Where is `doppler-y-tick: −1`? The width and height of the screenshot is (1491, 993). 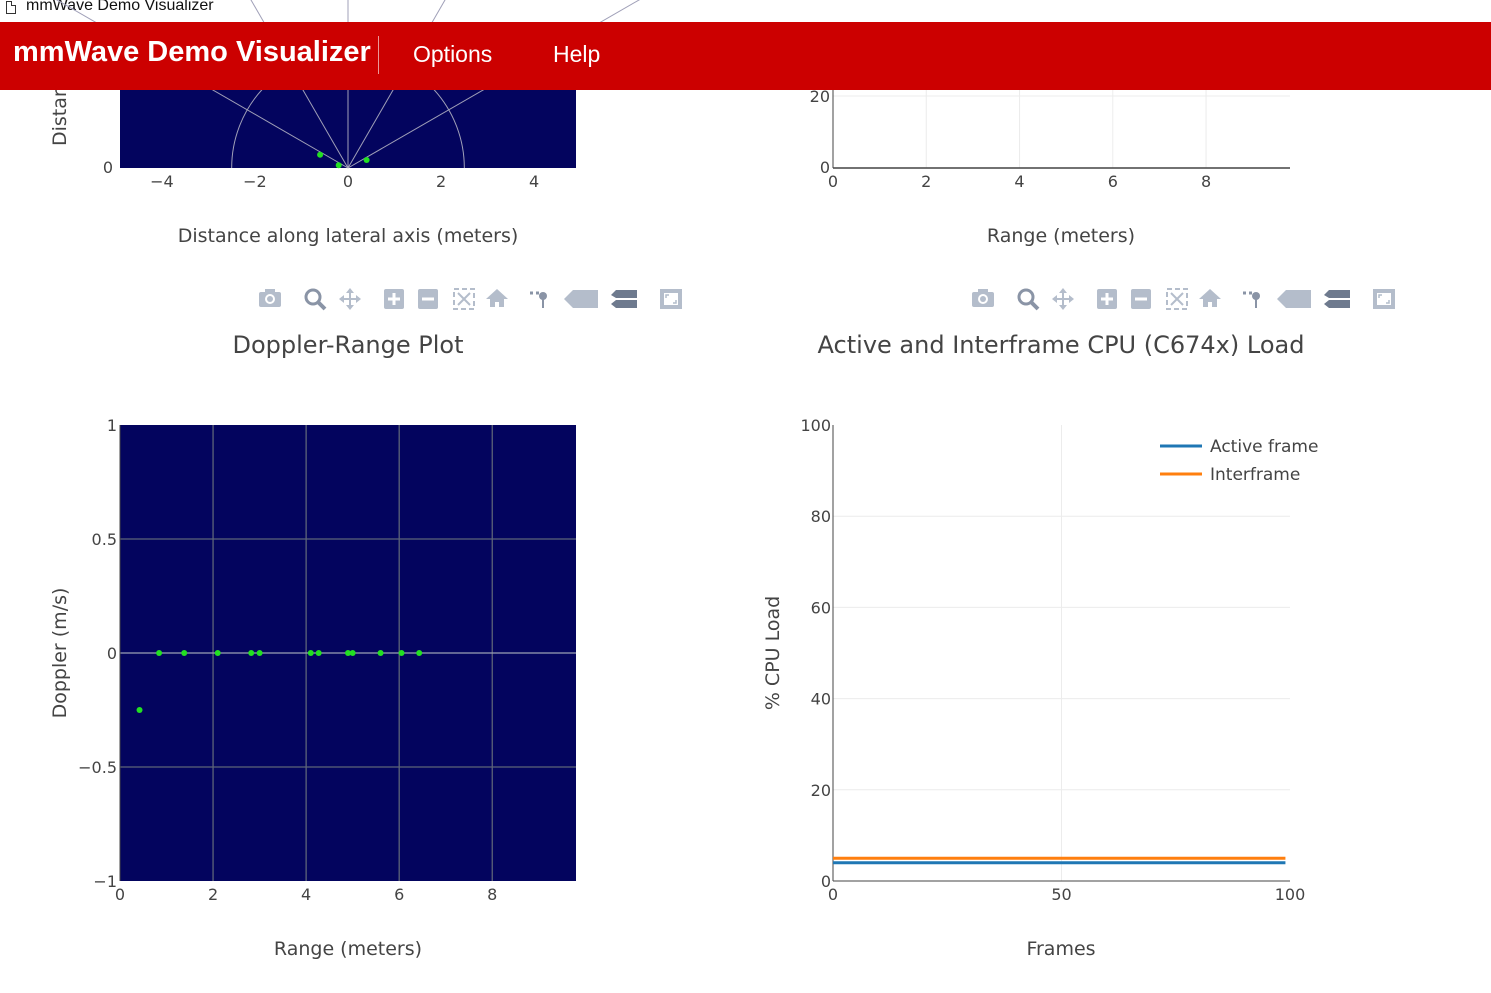
doppler-y-tick: −1 is located at coordinates (105, 881).